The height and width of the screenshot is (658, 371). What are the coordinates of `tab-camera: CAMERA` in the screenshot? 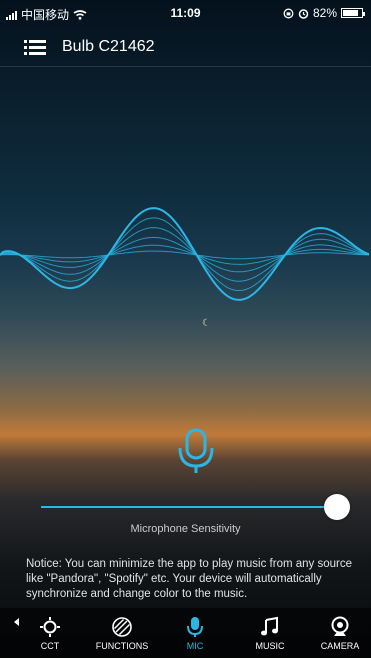 It's located at (339, 633).